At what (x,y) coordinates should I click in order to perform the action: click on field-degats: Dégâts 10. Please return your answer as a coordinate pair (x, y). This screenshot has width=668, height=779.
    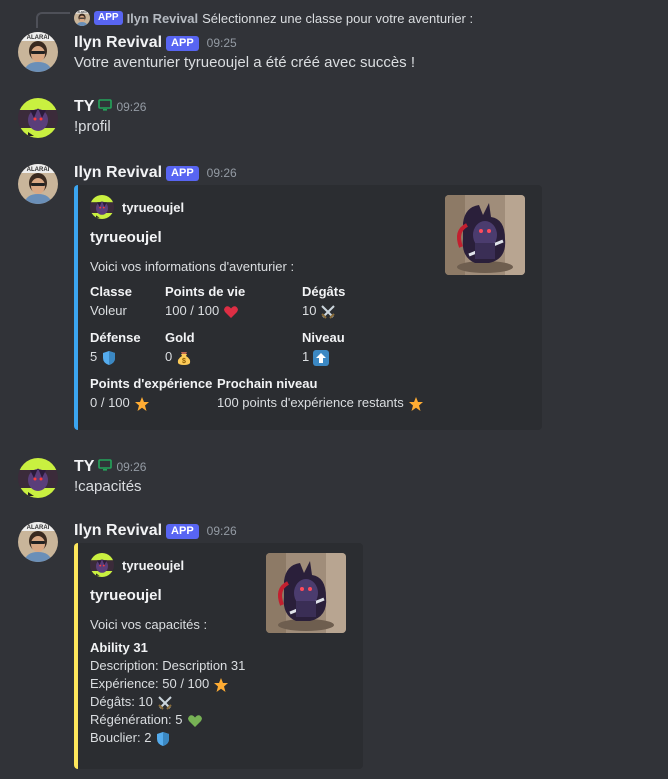
    Looking at the image, I should click on (323, 302).